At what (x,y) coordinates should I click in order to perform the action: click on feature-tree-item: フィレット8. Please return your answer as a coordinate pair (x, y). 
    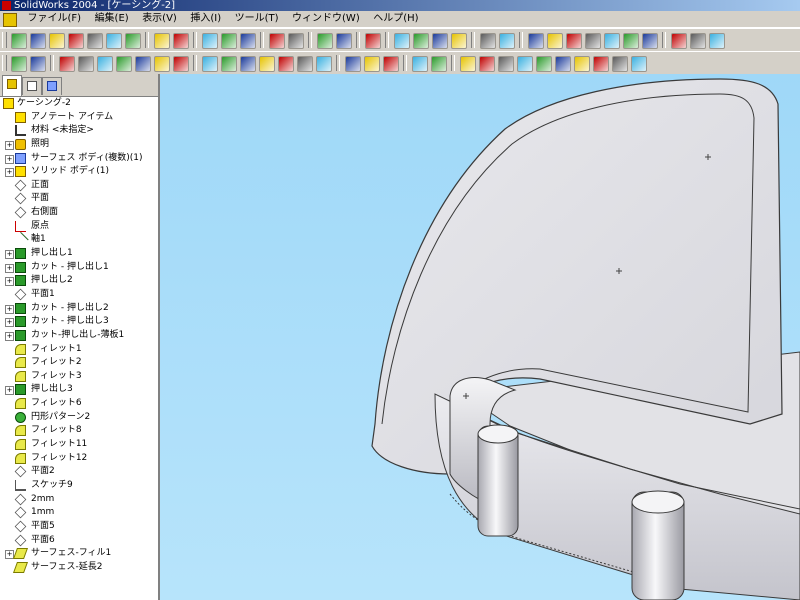
    Looking at the image, I should click on (79, 431).